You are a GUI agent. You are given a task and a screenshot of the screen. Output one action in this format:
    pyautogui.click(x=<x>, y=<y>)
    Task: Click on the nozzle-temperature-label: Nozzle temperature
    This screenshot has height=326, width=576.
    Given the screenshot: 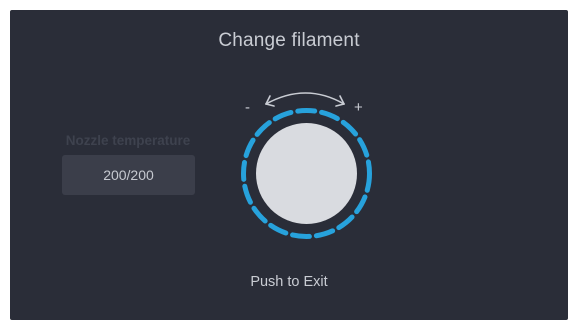 What is the action you would take?
    pyautogui.click(x=128, y=140)
    